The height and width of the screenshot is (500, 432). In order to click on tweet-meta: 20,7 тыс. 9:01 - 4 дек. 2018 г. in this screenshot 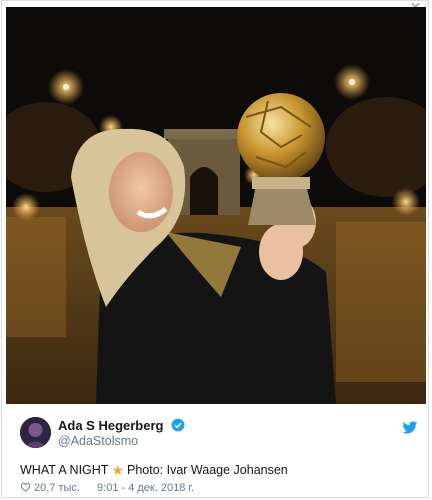, I will do `click(110, 488)`.